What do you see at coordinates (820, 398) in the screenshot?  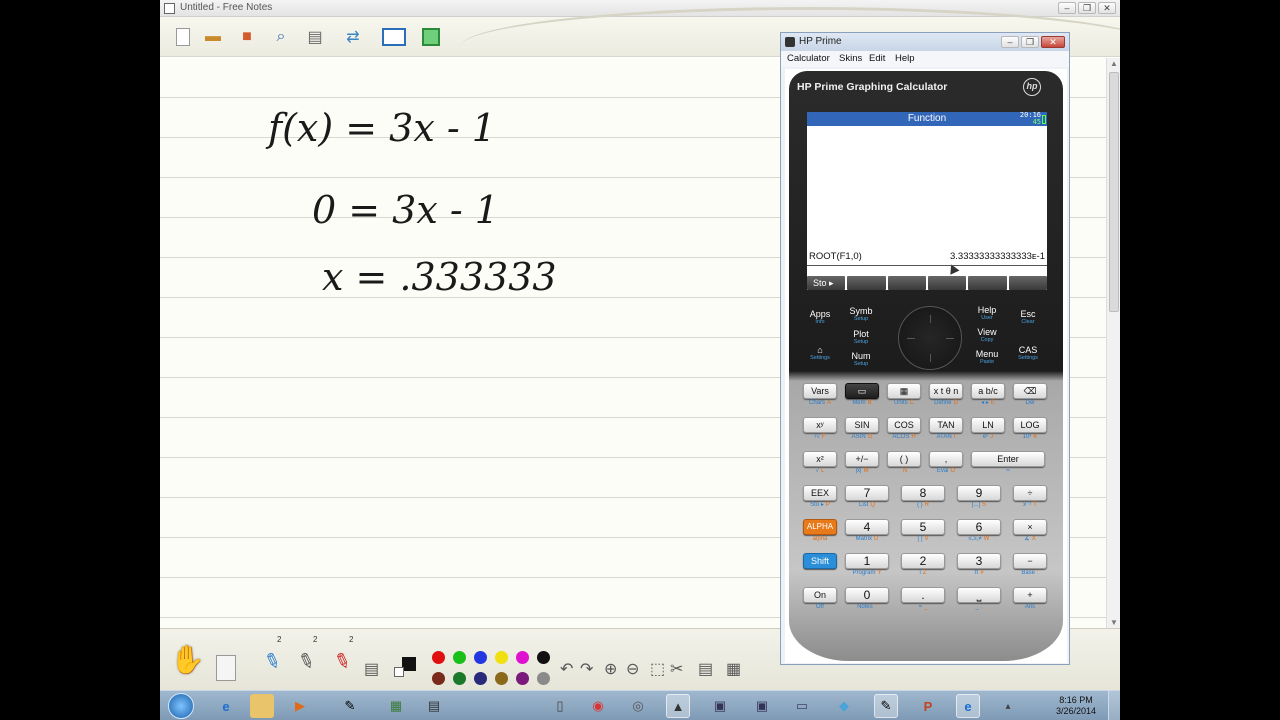 I see `vars-key: Vars Chars A` at bounding box center [820, 398].